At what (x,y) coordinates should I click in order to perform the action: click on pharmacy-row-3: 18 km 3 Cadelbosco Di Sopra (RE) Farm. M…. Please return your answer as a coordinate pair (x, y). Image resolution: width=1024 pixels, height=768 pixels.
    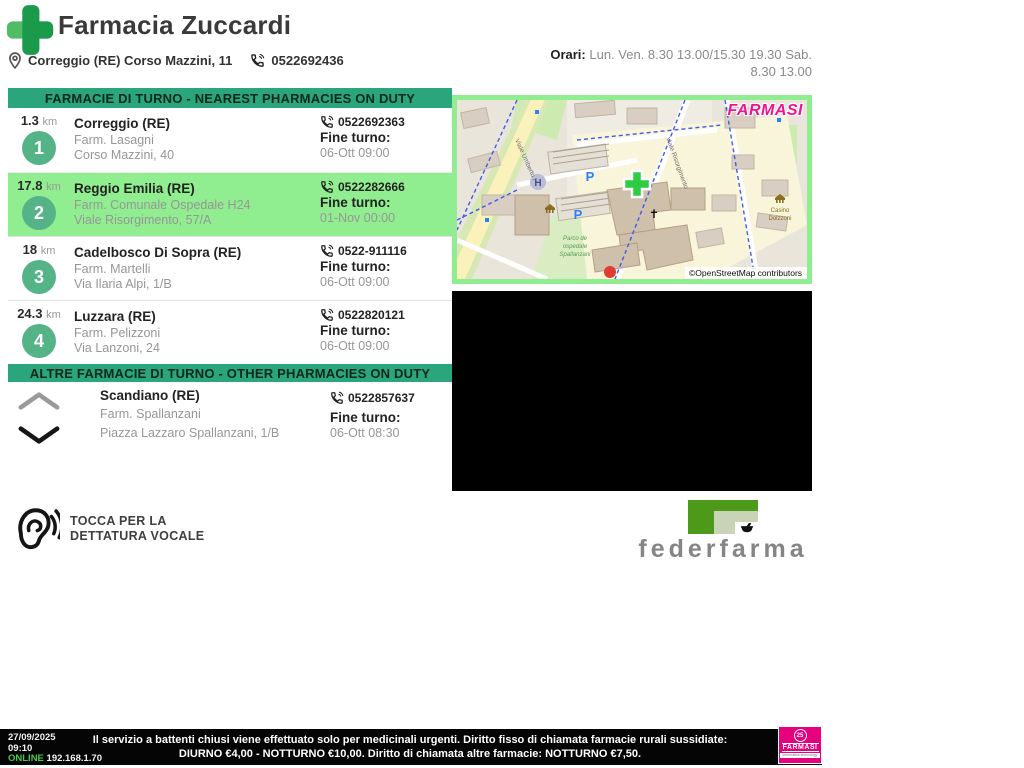
    Looking at the image, I should click on (230, 268).